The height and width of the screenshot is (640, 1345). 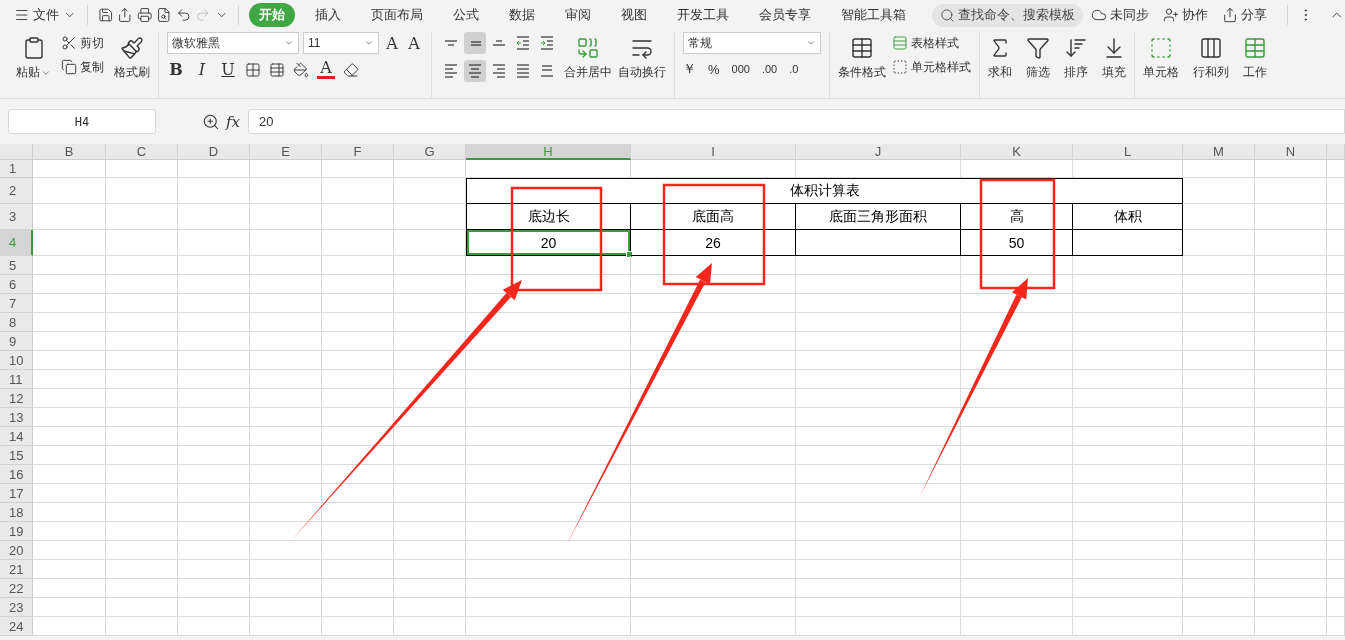 I want to click on row-header: 8, so click(x=16, y=322).